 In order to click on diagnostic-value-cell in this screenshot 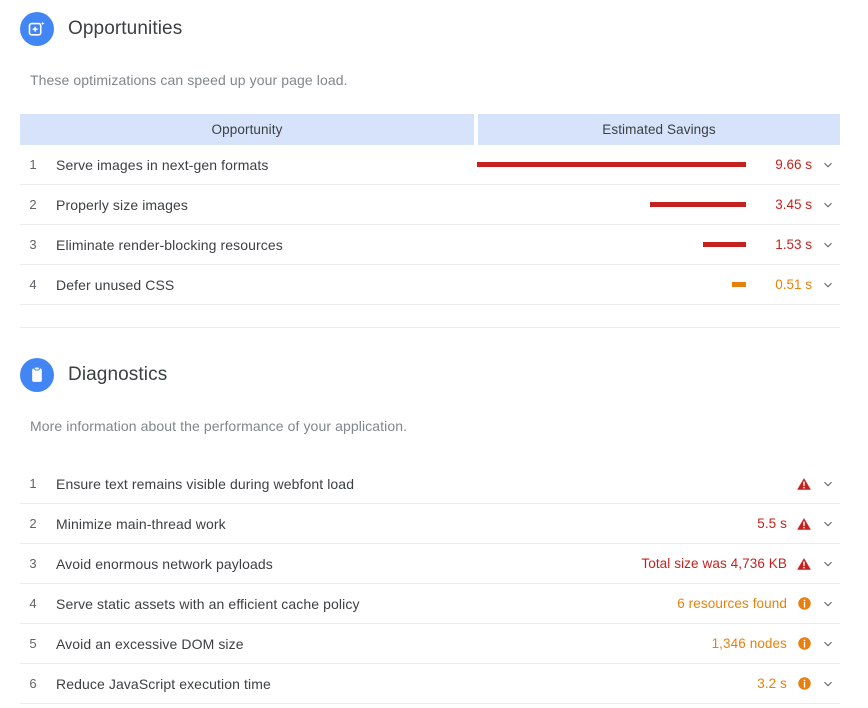, I will do `click(799, 484)`.